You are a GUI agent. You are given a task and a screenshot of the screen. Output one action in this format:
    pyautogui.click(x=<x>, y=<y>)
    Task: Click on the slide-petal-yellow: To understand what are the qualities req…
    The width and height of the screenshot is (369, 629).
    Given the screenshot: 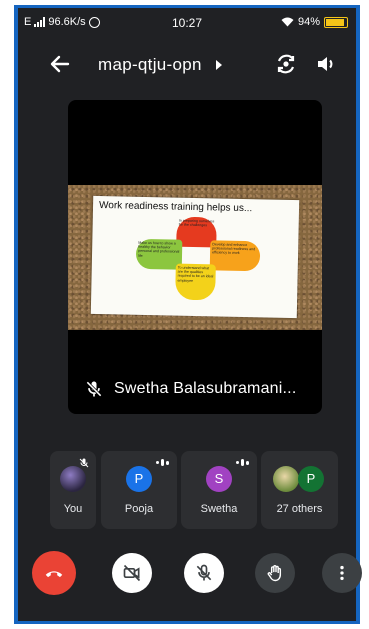 What is the action you would take?
    pyautogui.click(x=195, y=282)
    